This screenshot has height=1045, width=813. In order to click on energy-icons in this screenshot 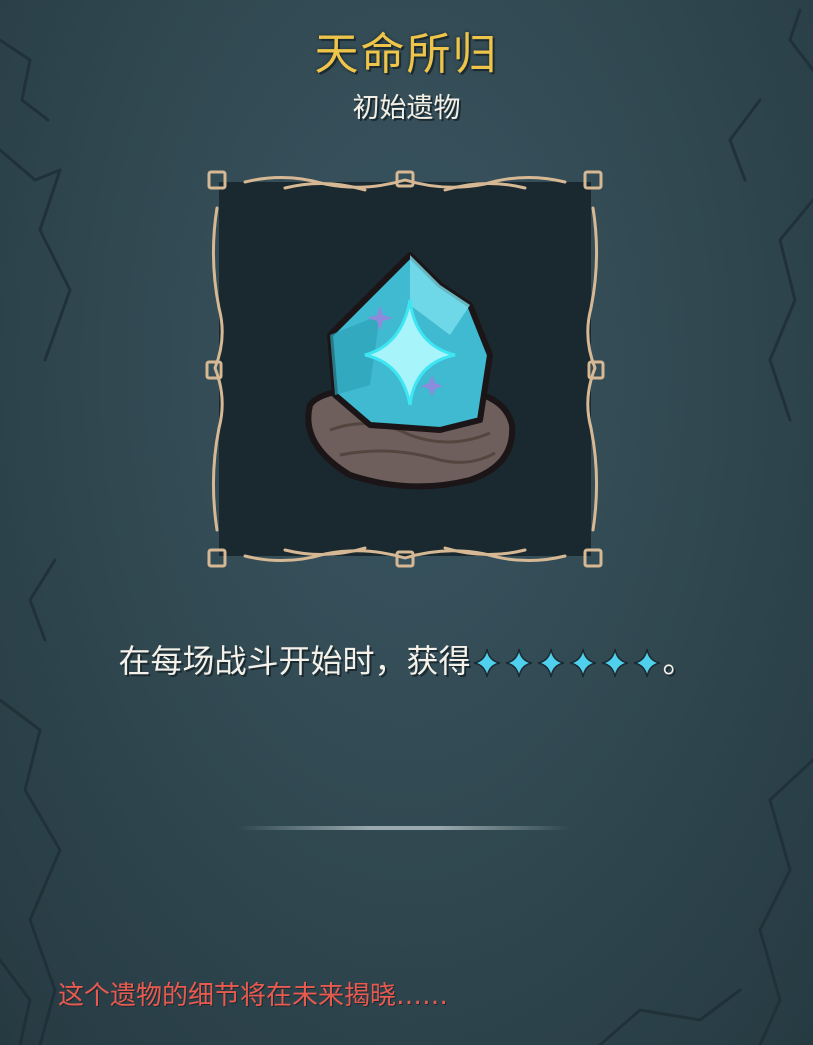, I will do `click(567, 660)`.